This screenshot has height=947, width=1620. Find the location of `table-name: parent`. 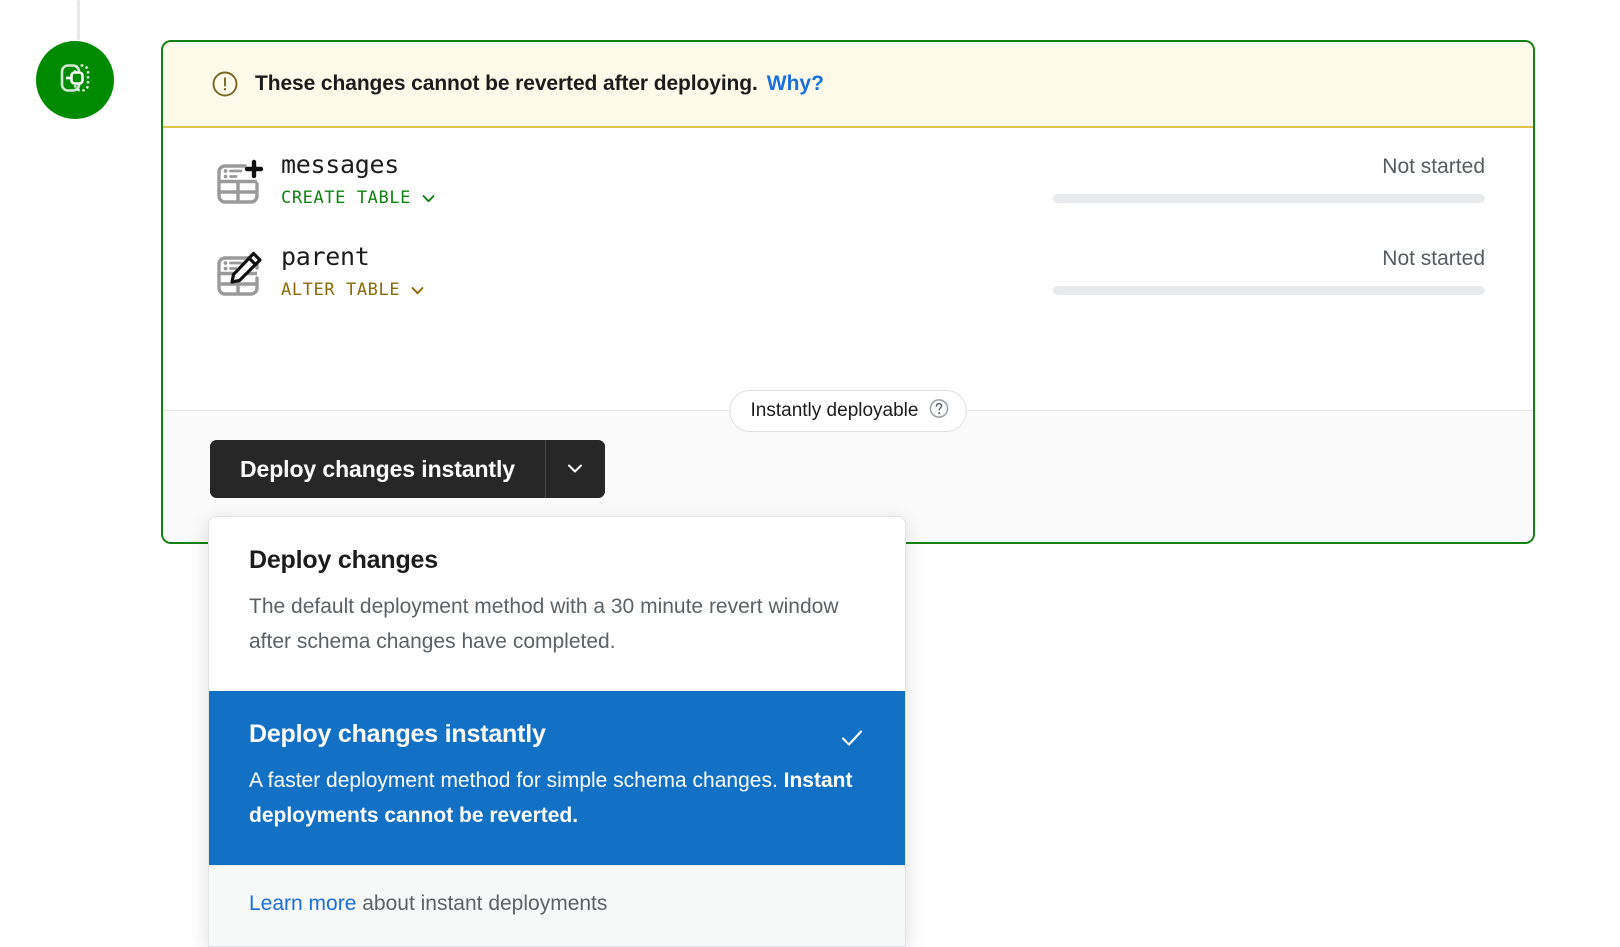

table-name: parent is located at coordinates (325, 256).